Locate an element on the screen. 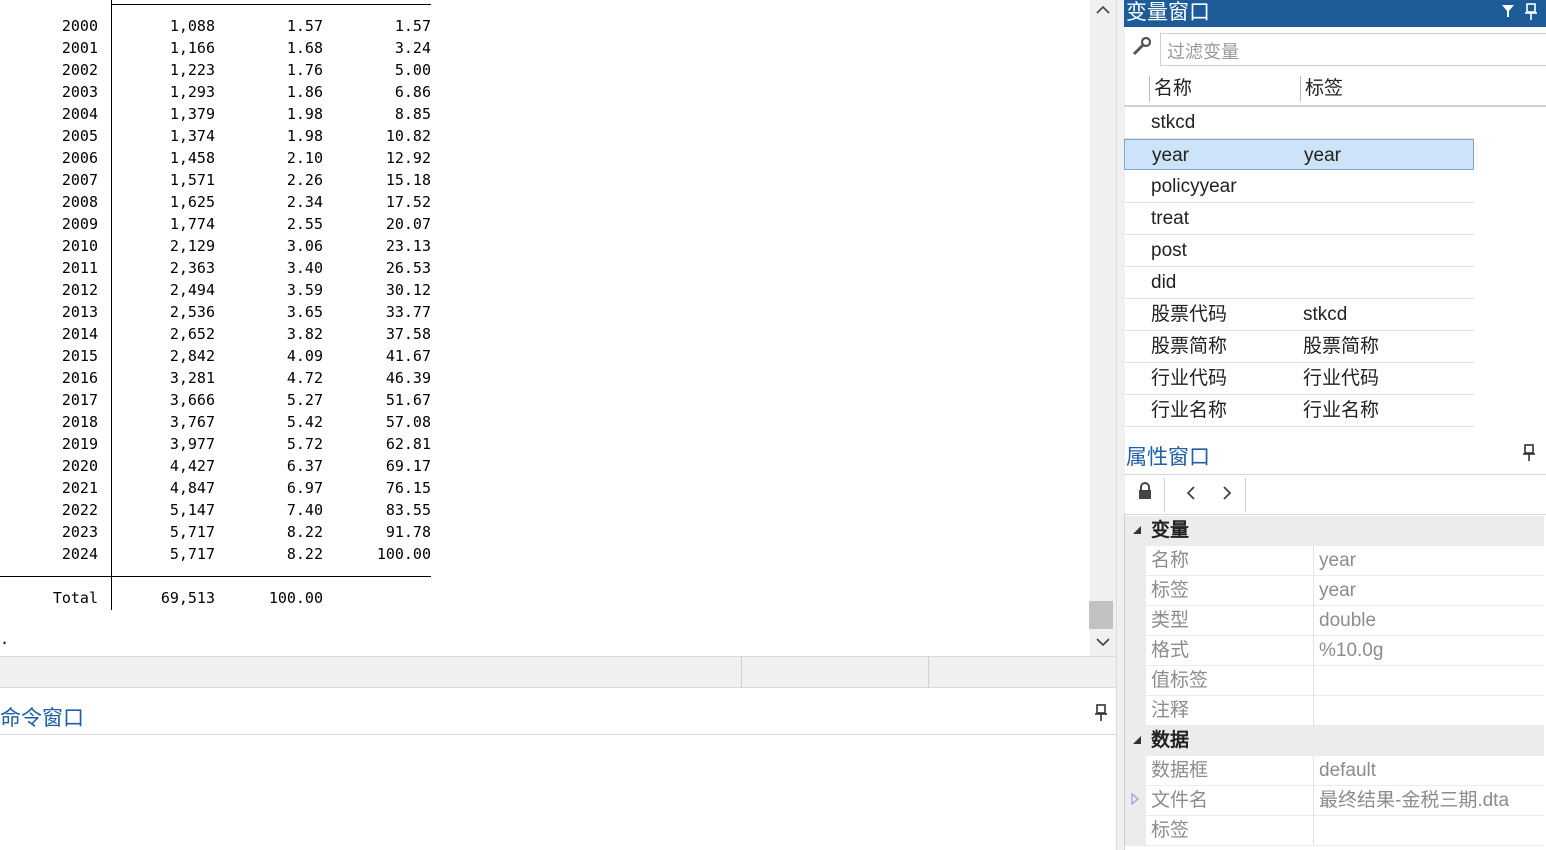 The image size is (1546, 850). table-cell-year: 2011 is located at coordinates (79, 268).